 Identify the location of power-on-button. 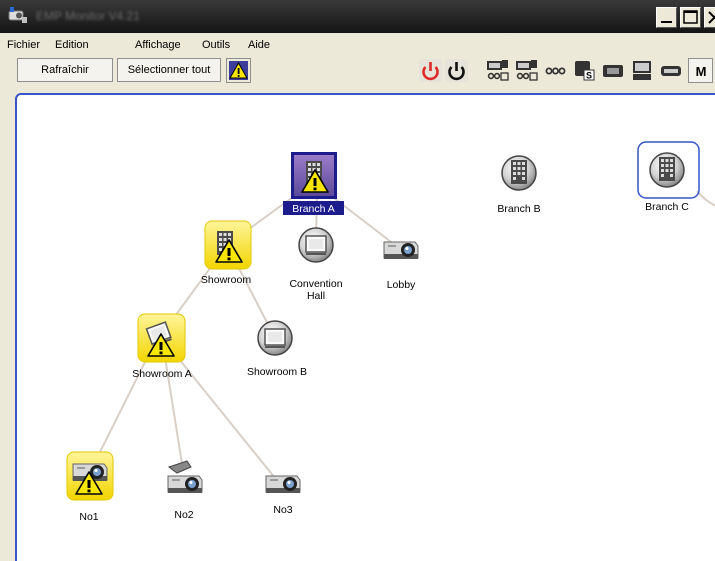
(430, 70).